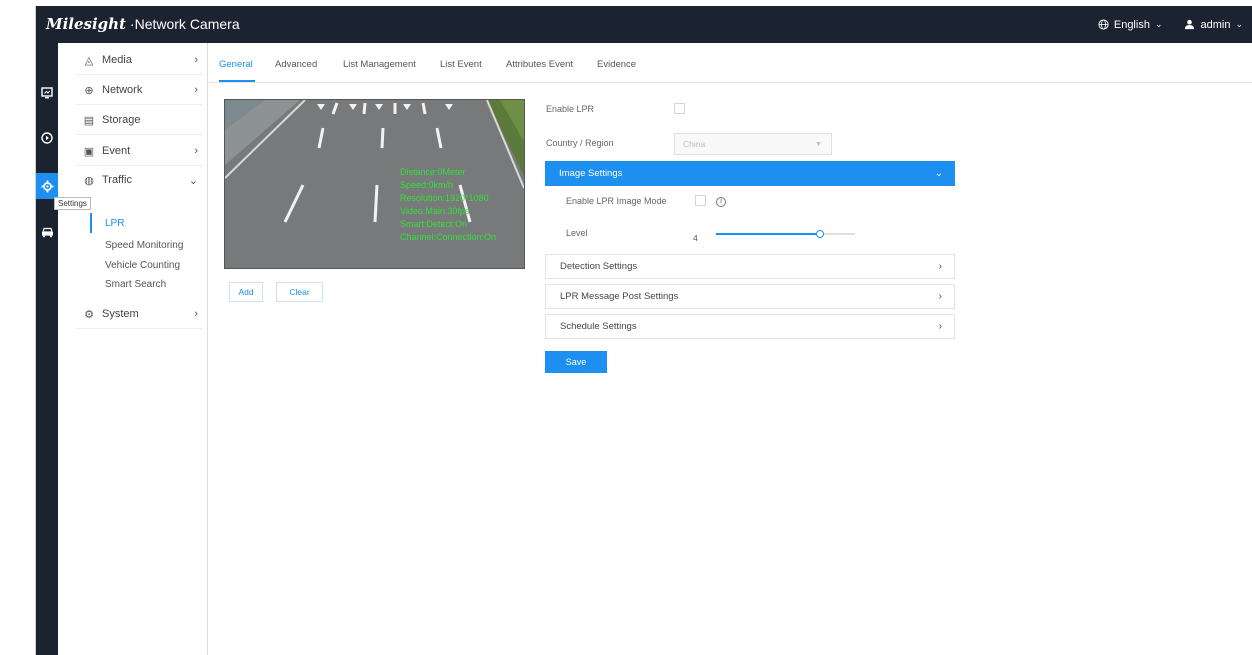 This screenshot has height=655, width=1252. What do you see at coordinates (818, 144) in the screenshot?
I see `chevron-down-icon: ▼` at bounding box center [818, 144].